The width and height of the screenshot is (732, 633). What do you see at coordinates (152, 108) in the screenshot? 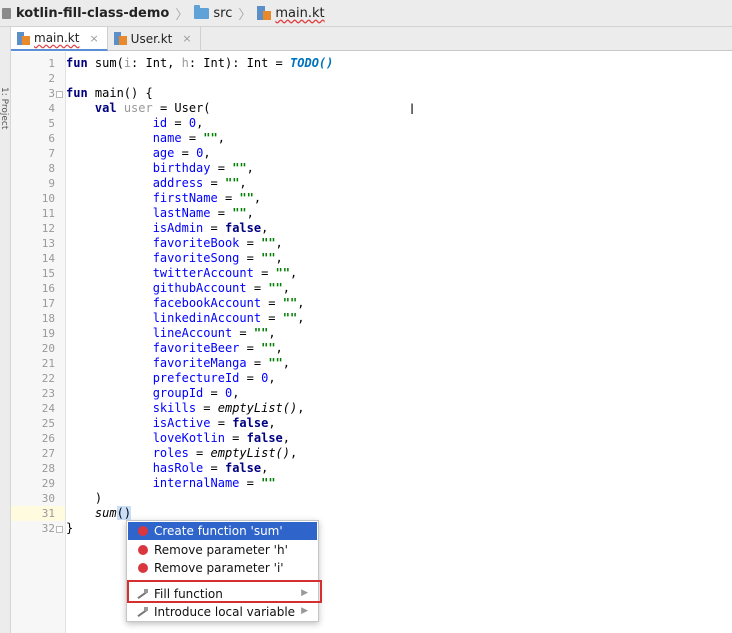
I see `code-line-4: val user = User(` at bounding box center [152, 108].